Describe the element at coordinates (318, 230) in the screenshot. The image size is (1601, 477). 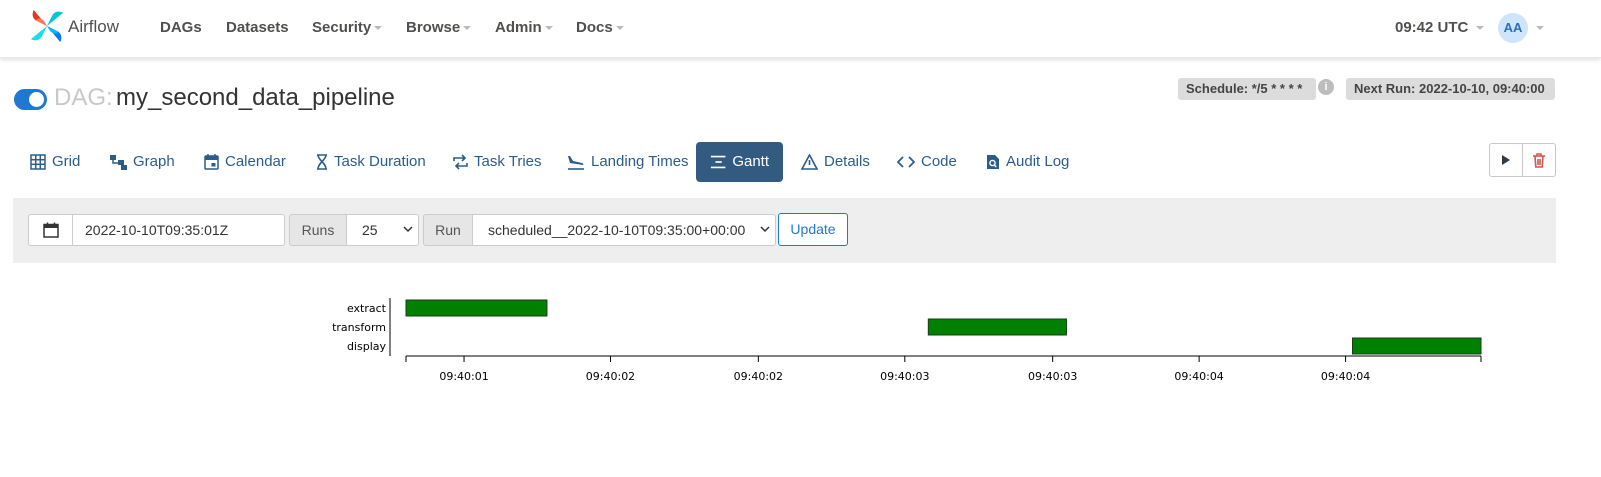
I see `runs-label: Runs` at that location.